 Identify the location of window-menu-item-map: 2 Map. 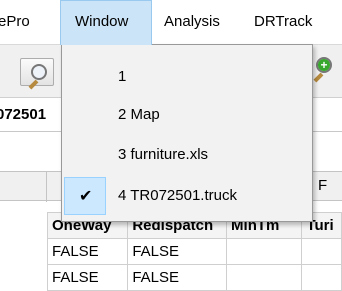
(187, 115).